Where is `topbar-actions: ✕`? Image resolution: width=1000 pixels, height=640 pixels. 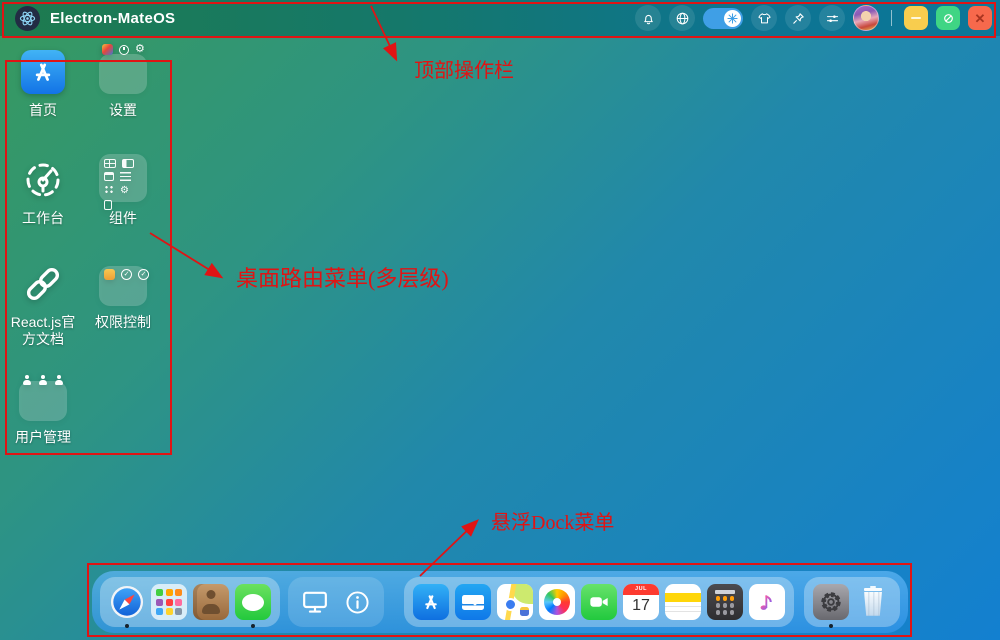
topbar-actions: ✕ is located at coordinates (813, 18).